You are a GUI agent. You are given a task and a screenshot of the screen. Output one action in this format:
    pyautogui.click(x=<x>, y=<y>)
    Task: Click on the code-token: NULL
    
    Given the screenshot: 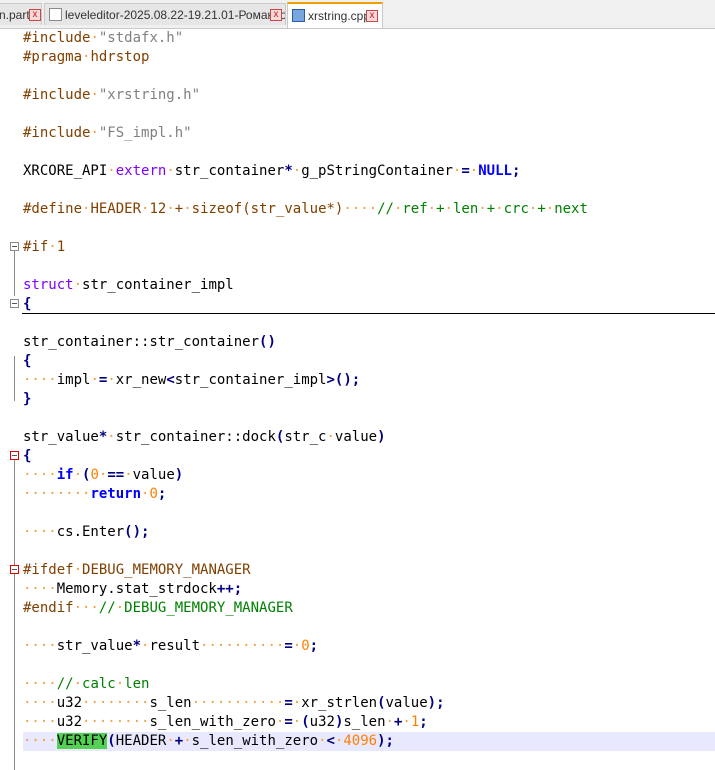 What is the action you would take?
    pyautogui.click(x=495, y=171)
    